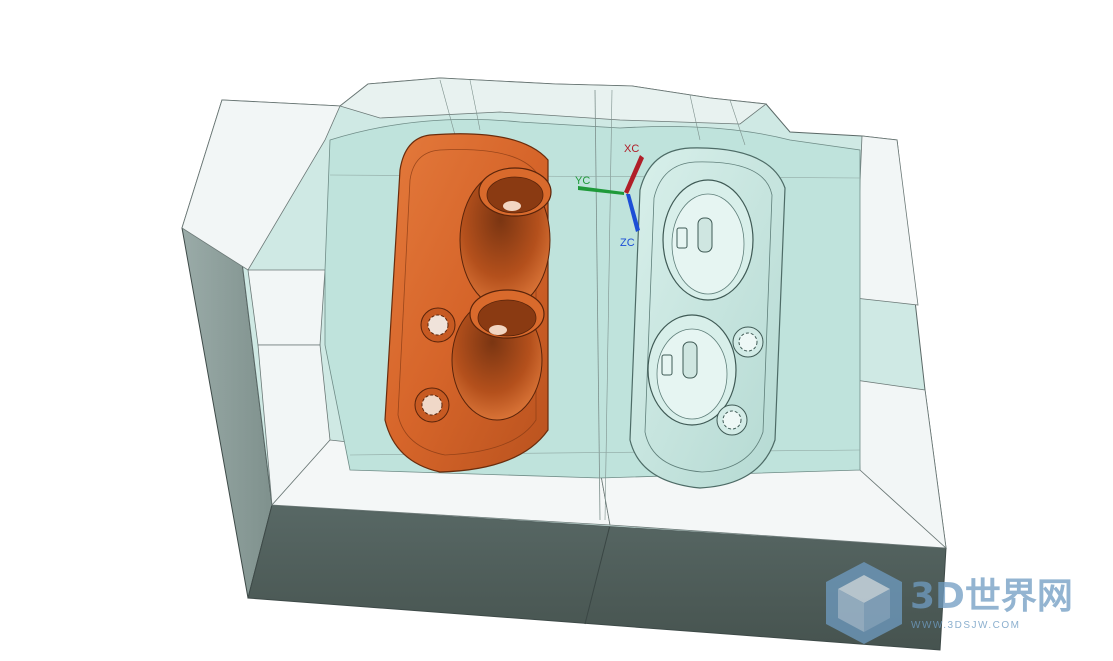 The image size is (1113, 661). Describe the element at coordinates (748, 342) in the screenshot. I see `gear-boss-right-upper` at that location.